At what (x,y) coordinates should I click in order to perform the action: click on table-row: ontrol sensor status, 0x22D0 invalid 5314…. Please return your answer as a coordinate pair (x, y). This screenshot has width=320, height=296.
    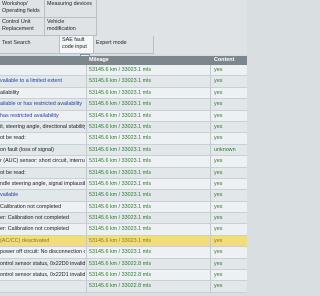
    Looking at the image, I should click on (123, 264).